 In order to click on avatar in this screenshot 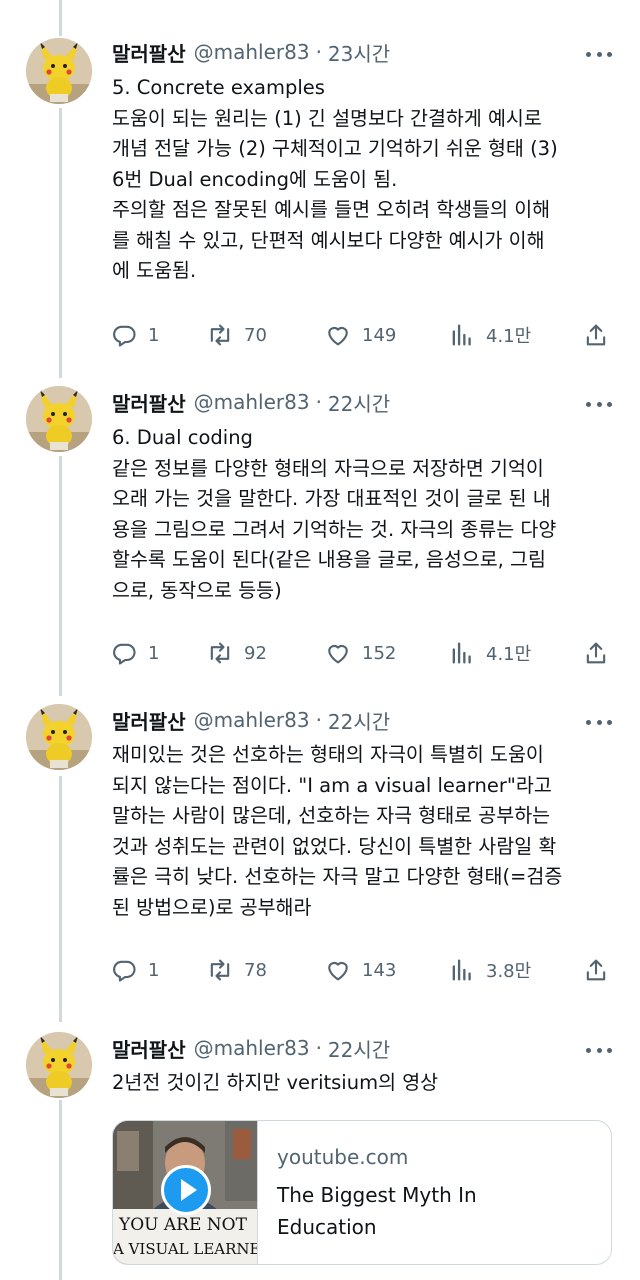, I will do `click(59, 1065)`.